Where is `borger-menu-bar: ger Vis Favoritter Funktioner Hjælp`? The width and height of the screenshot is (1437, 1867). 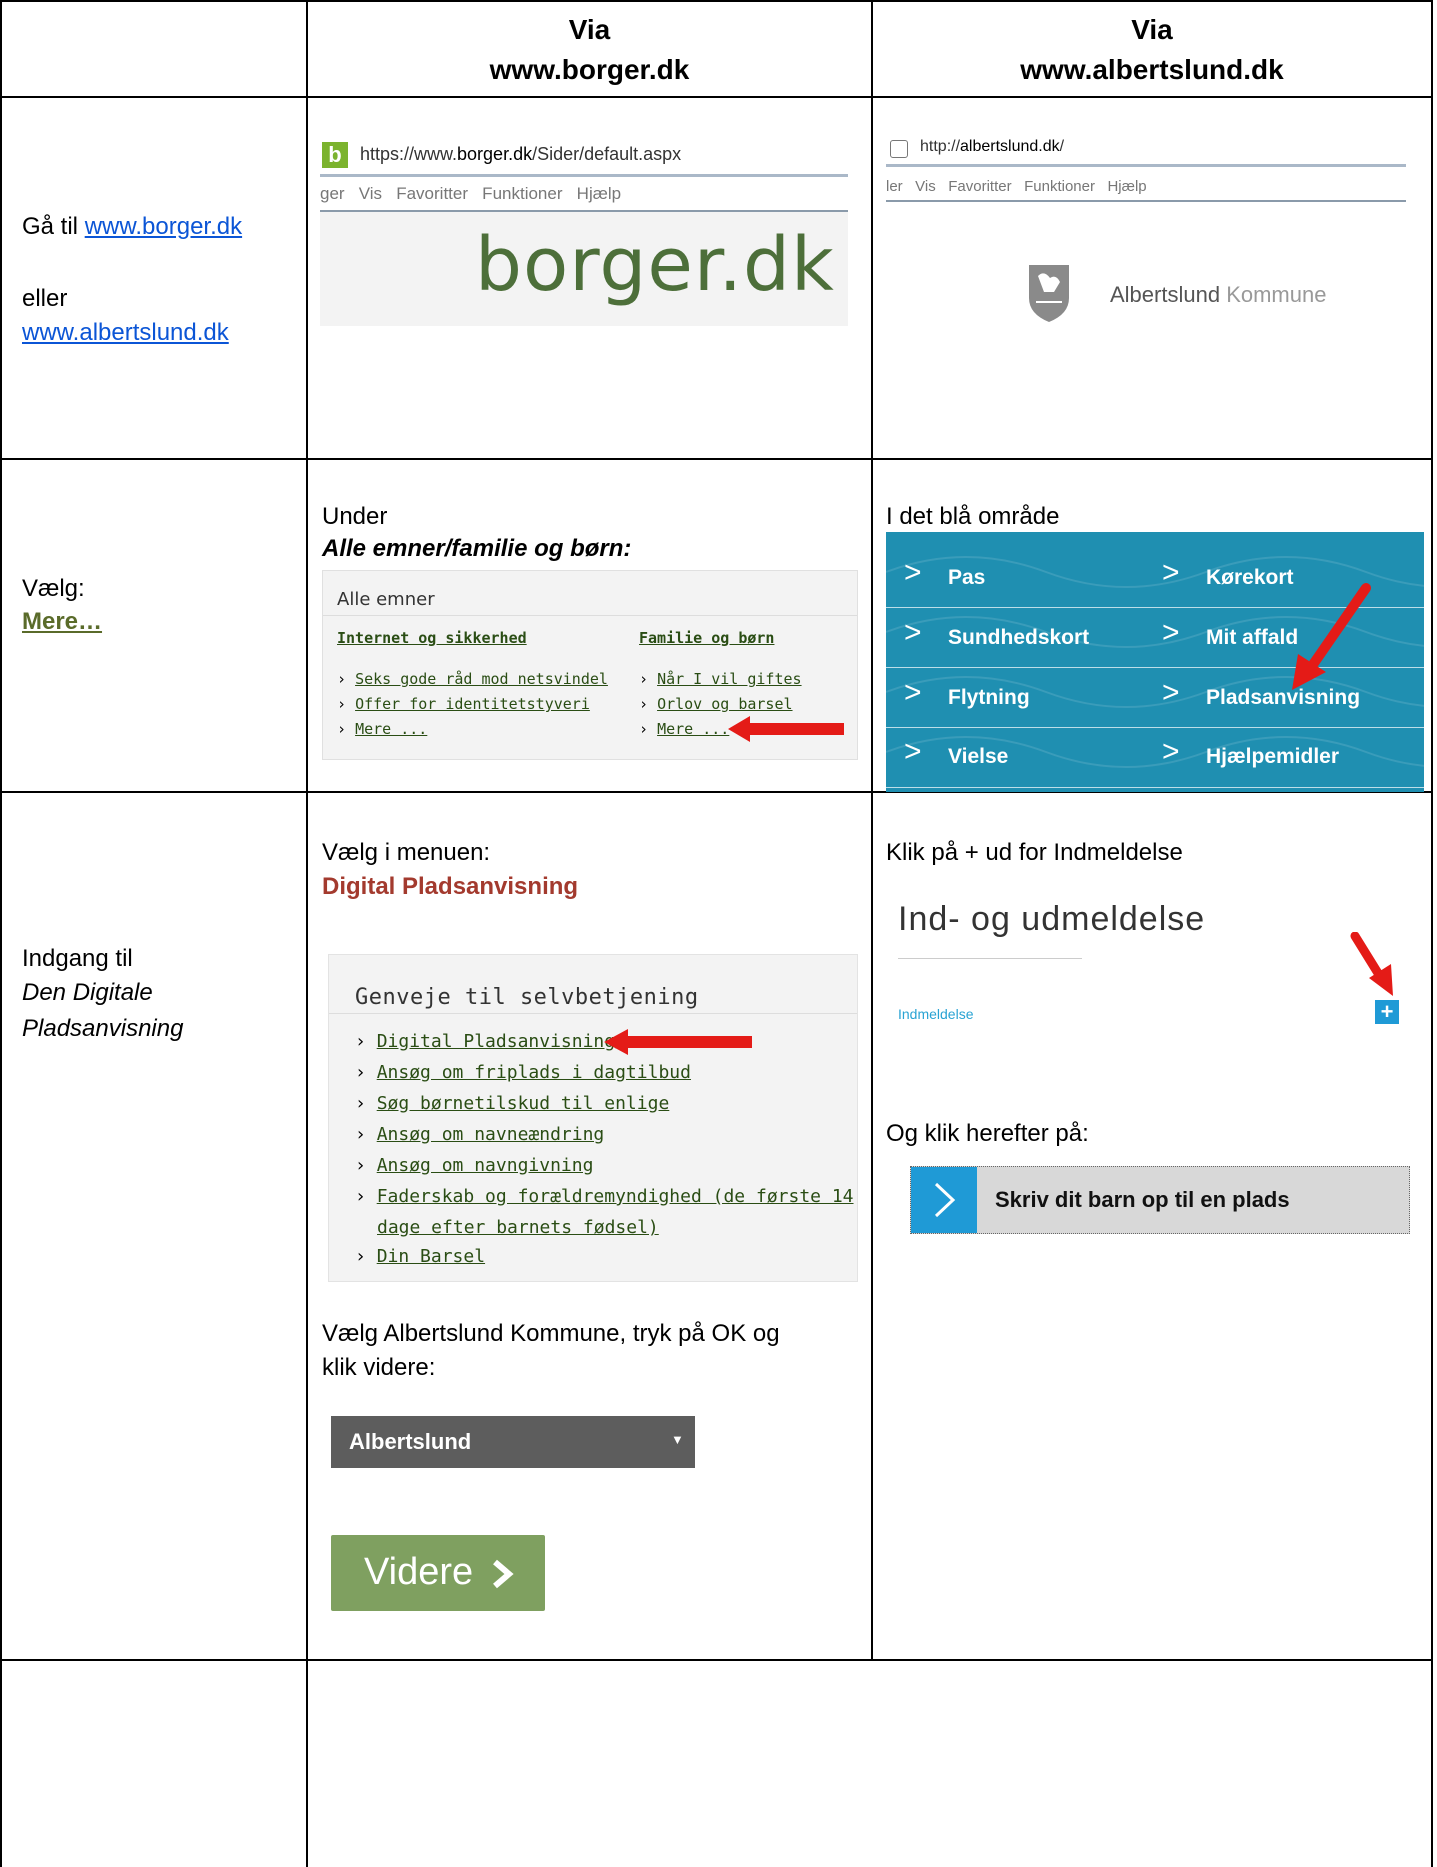
borger-menu-bar: ger Vis Favoritter Funktioner Hjælp is located at coordinates (471, 193).